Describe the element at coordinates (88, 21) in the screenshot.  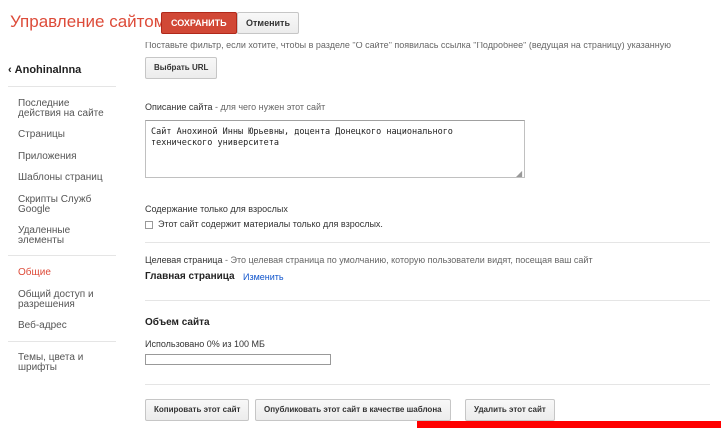
I see `page-title: Управление сайтом` at that location.